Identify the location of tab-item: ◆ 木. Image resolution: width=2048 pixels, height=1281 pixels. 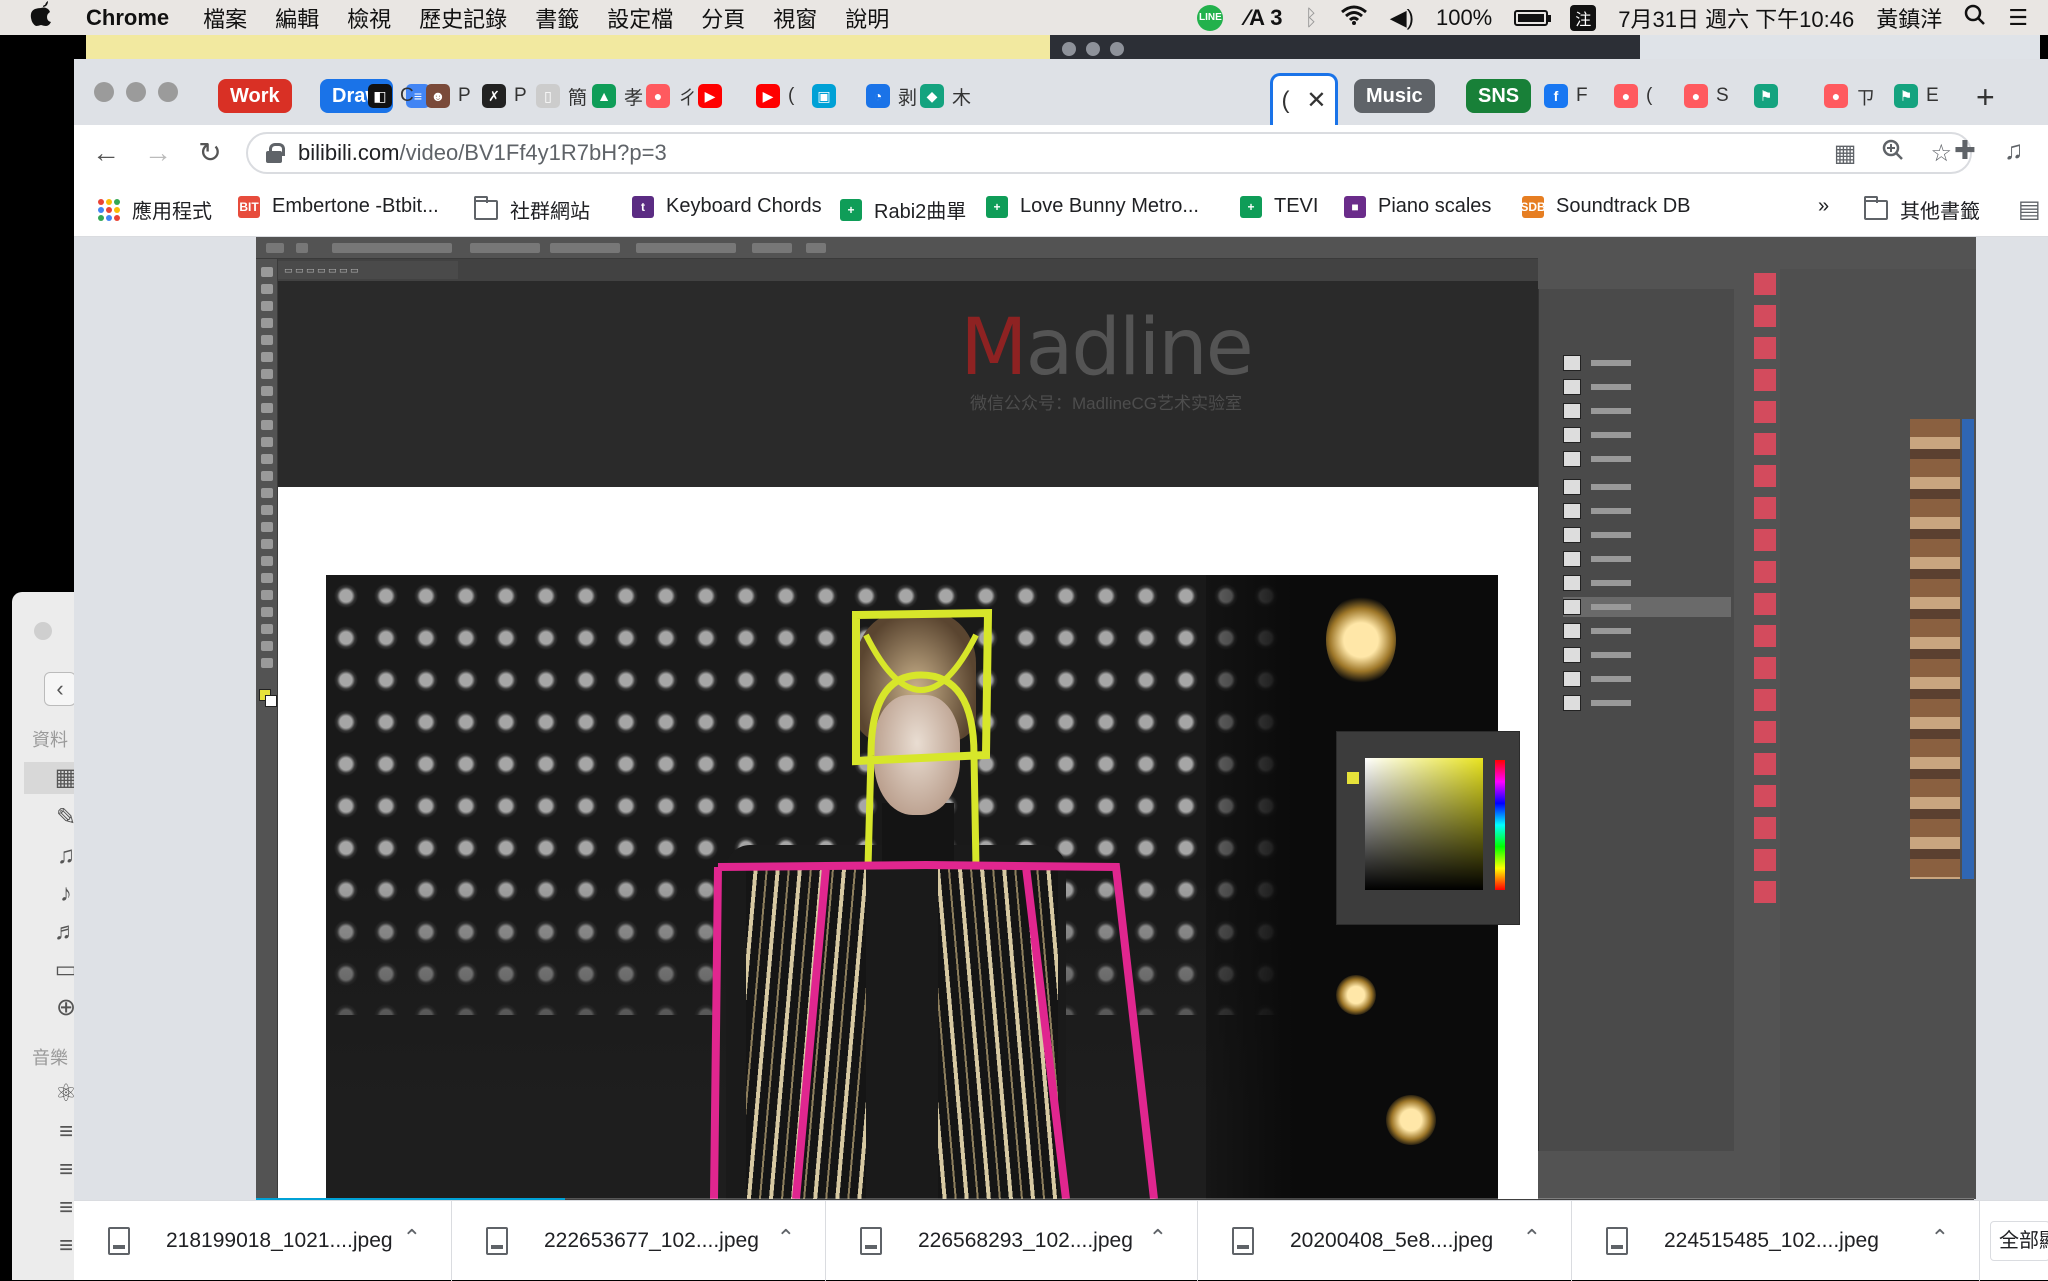
(945, 96).